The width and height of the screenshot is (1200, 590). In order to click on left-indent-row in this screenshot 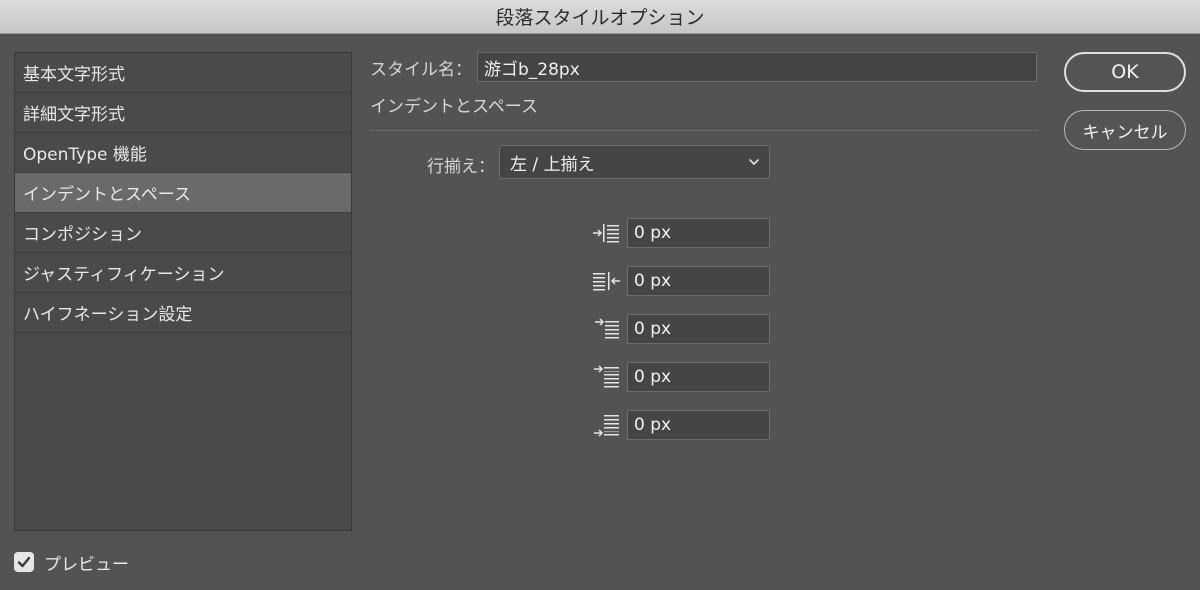, I will do `click(680, 233)`.